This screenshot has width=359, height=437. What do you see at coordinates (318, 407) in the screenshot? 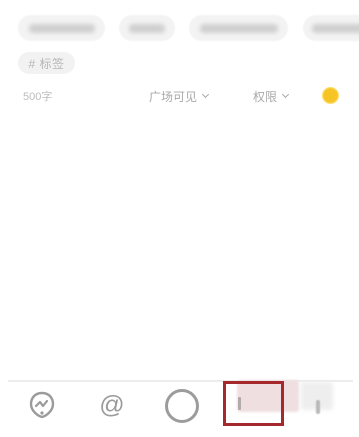
I see `hidden-tool-icon` at bounding box center [318, 407].